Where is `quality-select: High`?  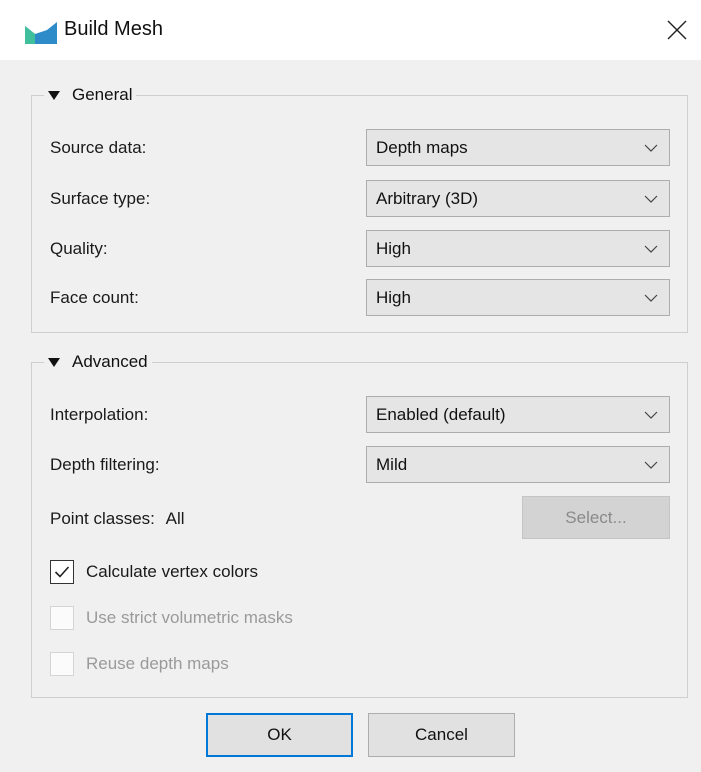
quality-select: High is located at coordinates (518, 248).